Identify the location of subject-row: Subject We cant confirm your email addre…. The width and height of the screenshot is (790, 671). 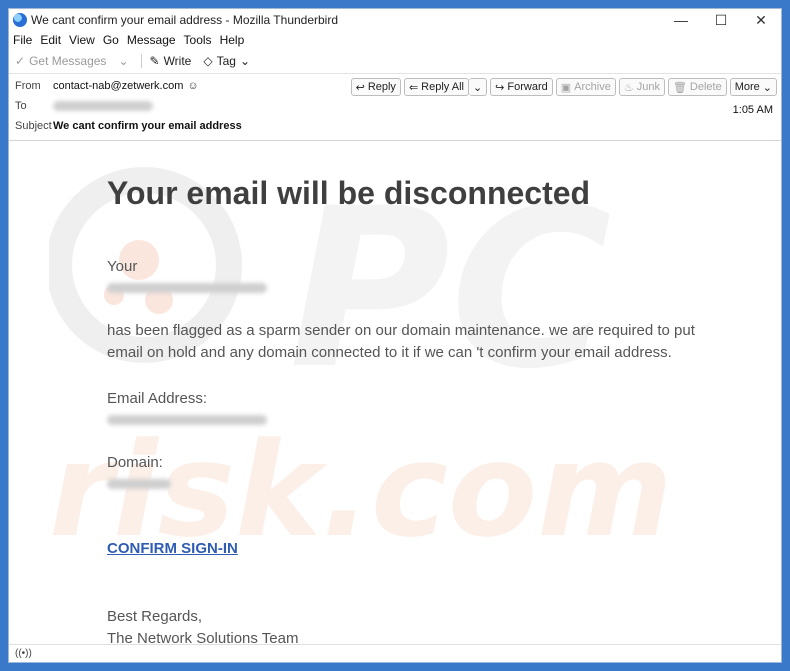
(128, 126).